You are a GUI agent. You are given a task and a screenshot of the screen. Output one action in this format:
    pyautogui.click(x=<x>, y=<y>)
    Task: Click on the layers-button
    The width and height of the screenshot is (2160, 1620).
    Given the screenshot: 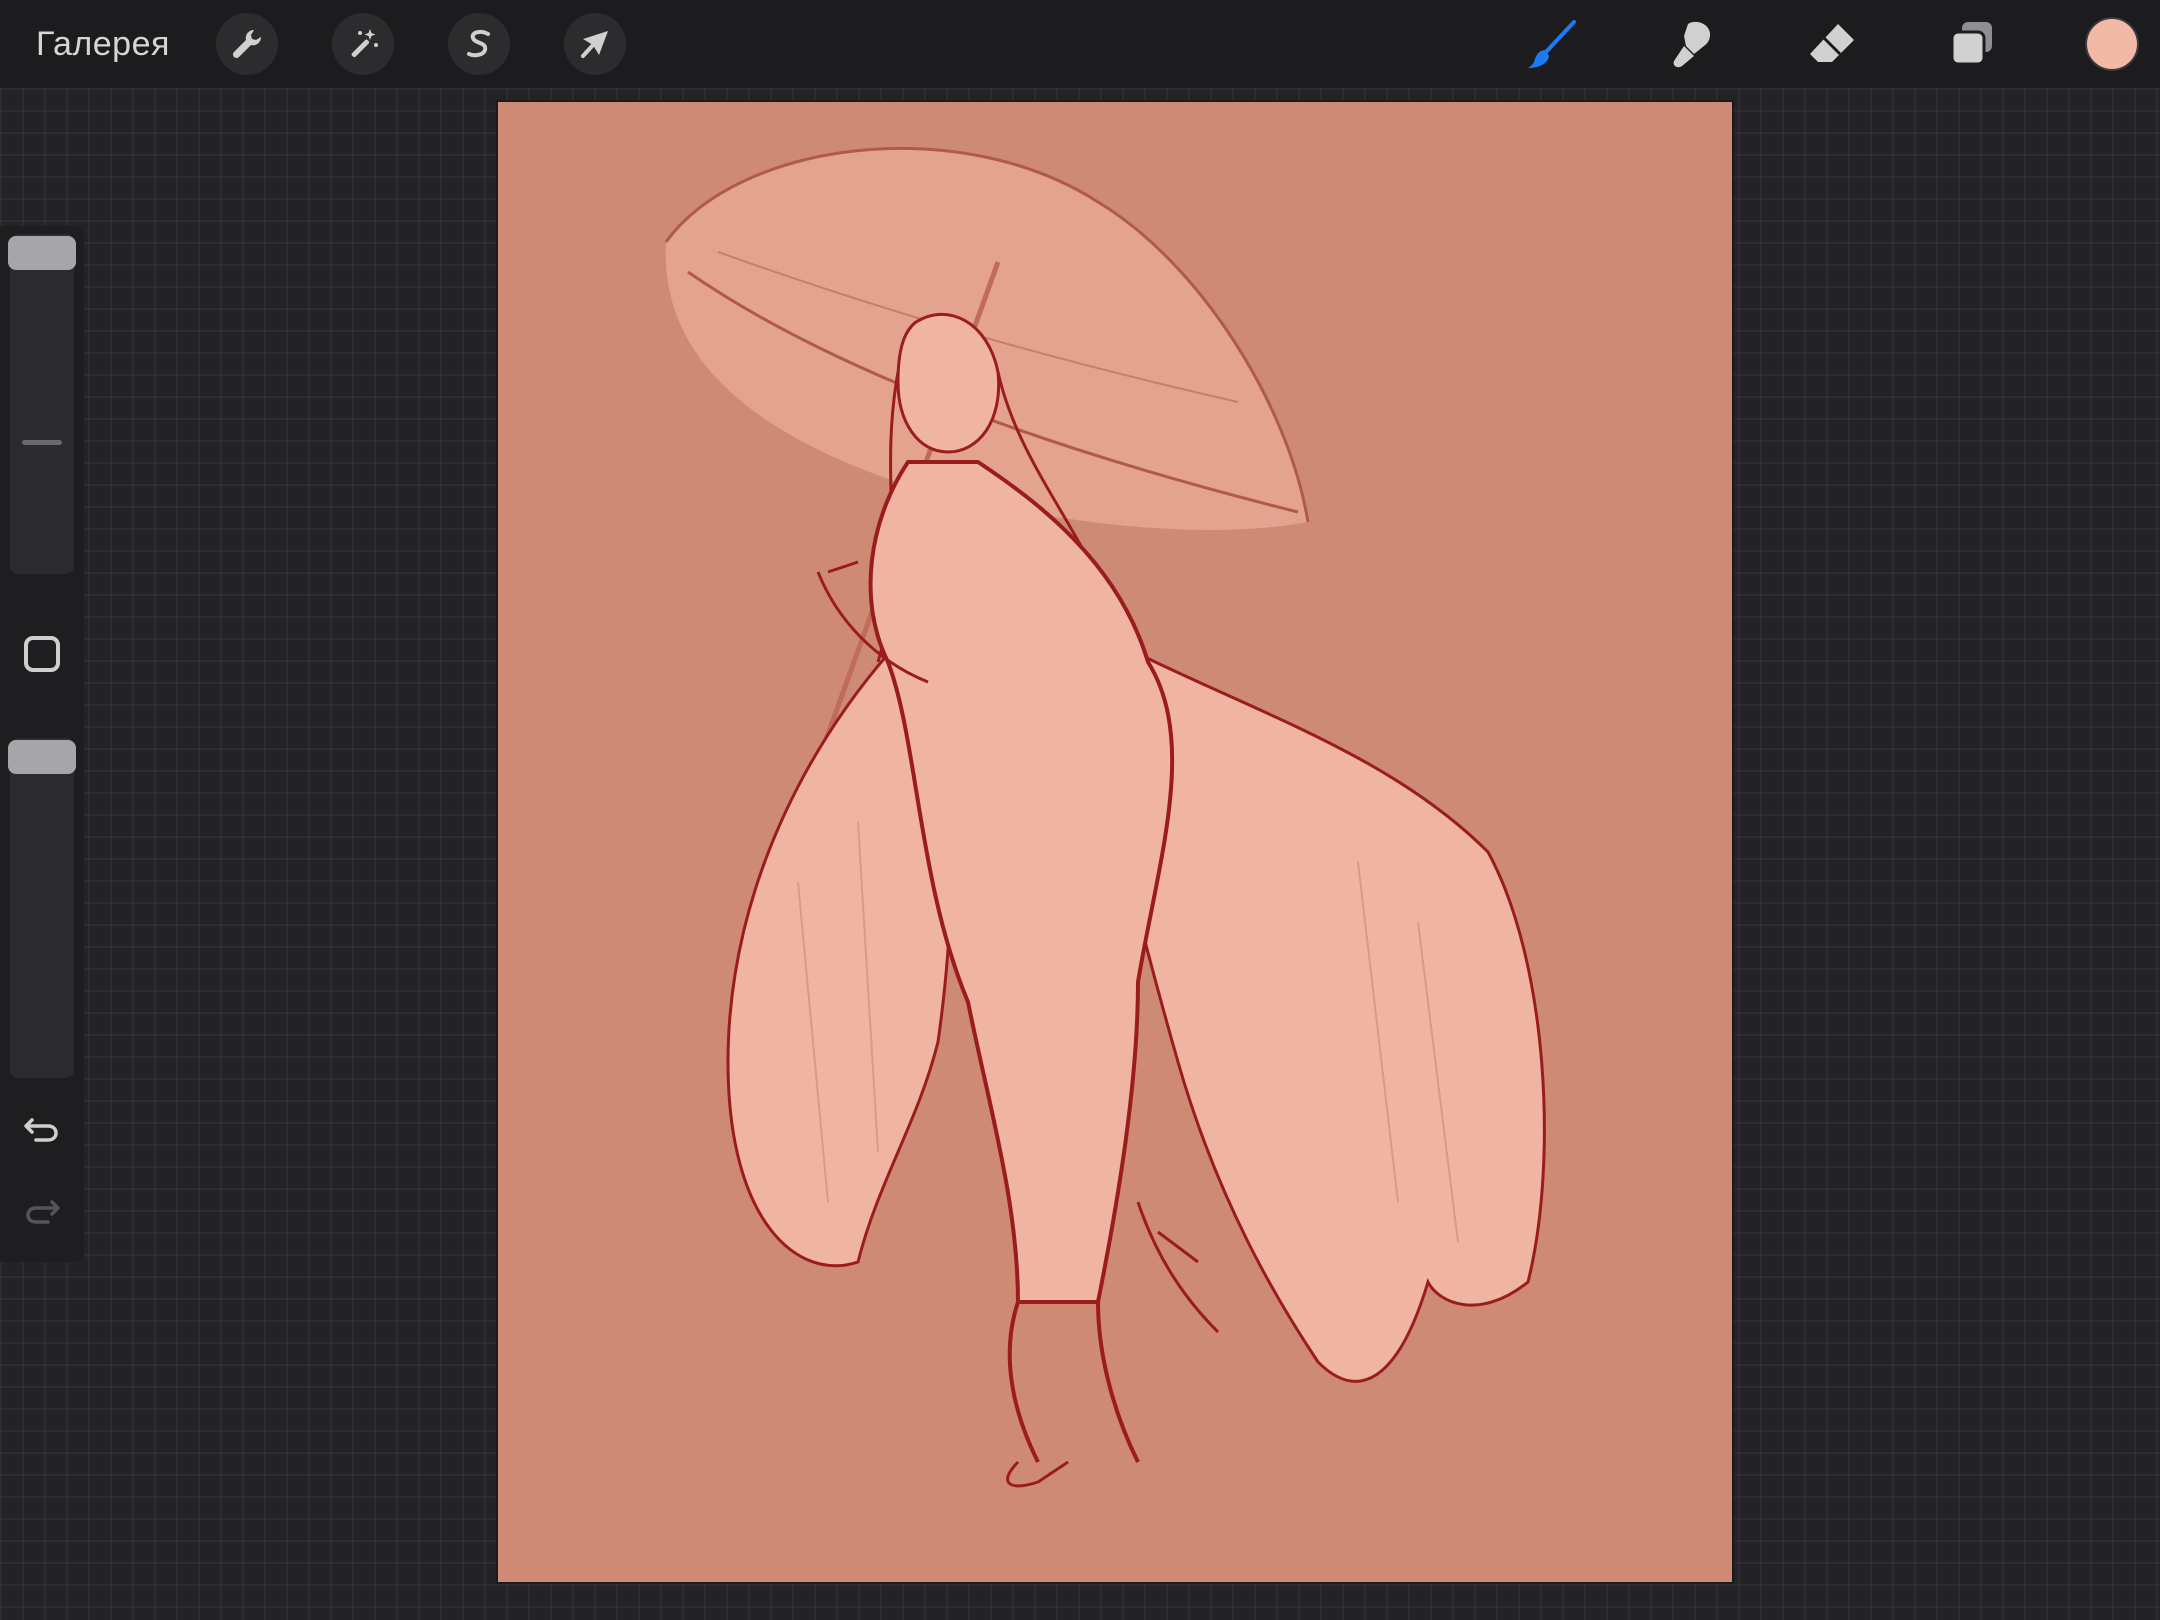 What is the action you would take?
    pyautogui.click(x=1972, y=44)
    